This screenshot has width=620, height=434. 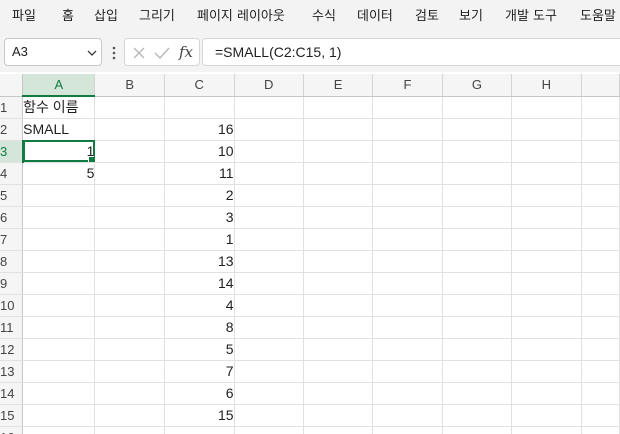 What do you see at coordinates (59, 173) in the screenshot?
I see `cell-a: 5` at bounding box center [59, 173].